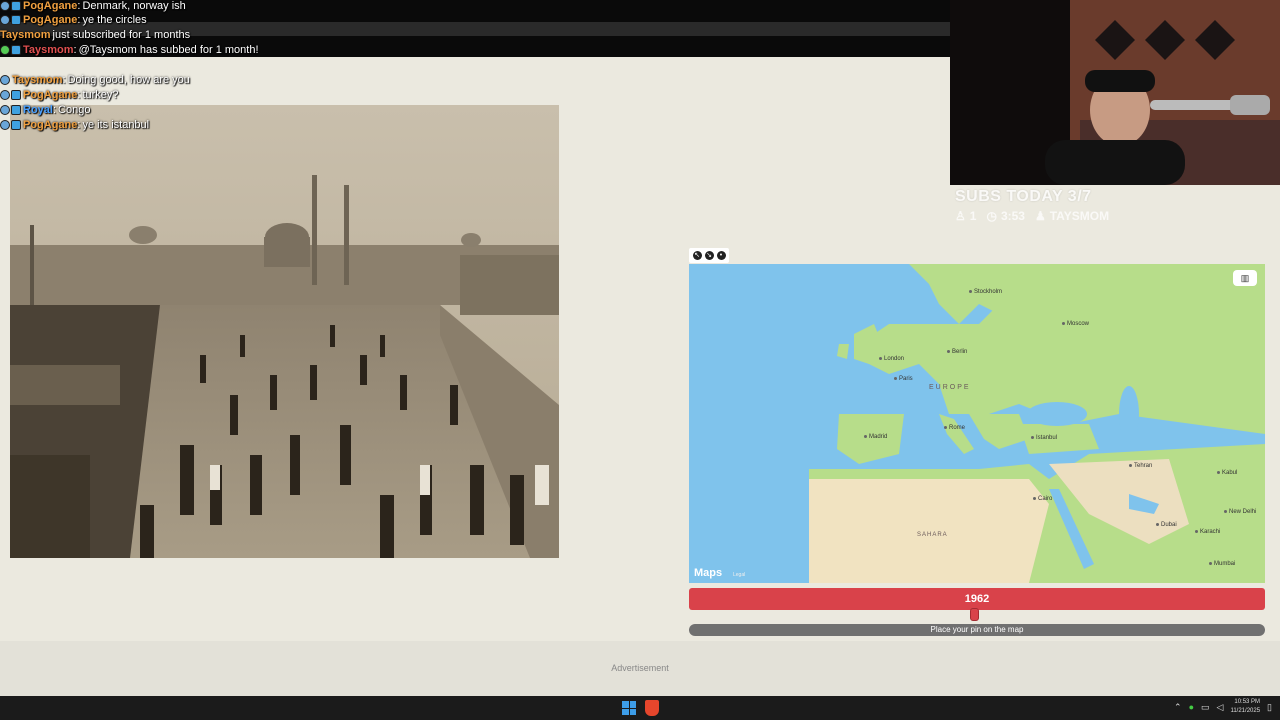 Image resolution: width=1280 pixels, height=720 pixels. What do you see at coordinates (891, 359) in the screenshot?
I see `map-city: London` at bounding box center [891, 359].